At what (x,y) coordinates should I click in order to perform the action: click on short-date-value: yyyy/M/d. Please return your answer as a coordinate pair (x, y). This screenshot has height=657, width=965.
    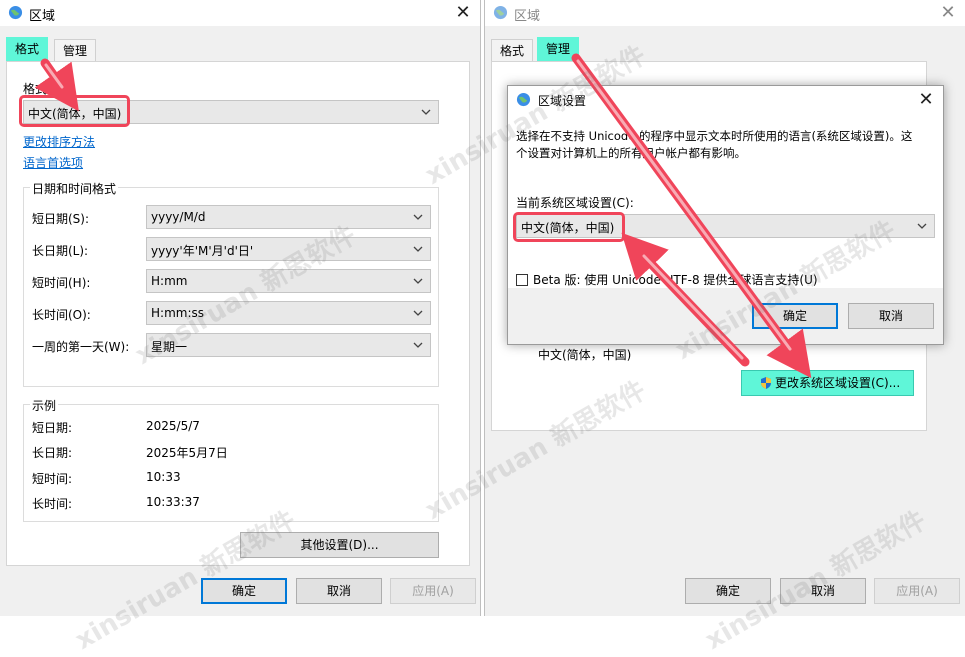
    Looking at the image, I should click on (178, 217).